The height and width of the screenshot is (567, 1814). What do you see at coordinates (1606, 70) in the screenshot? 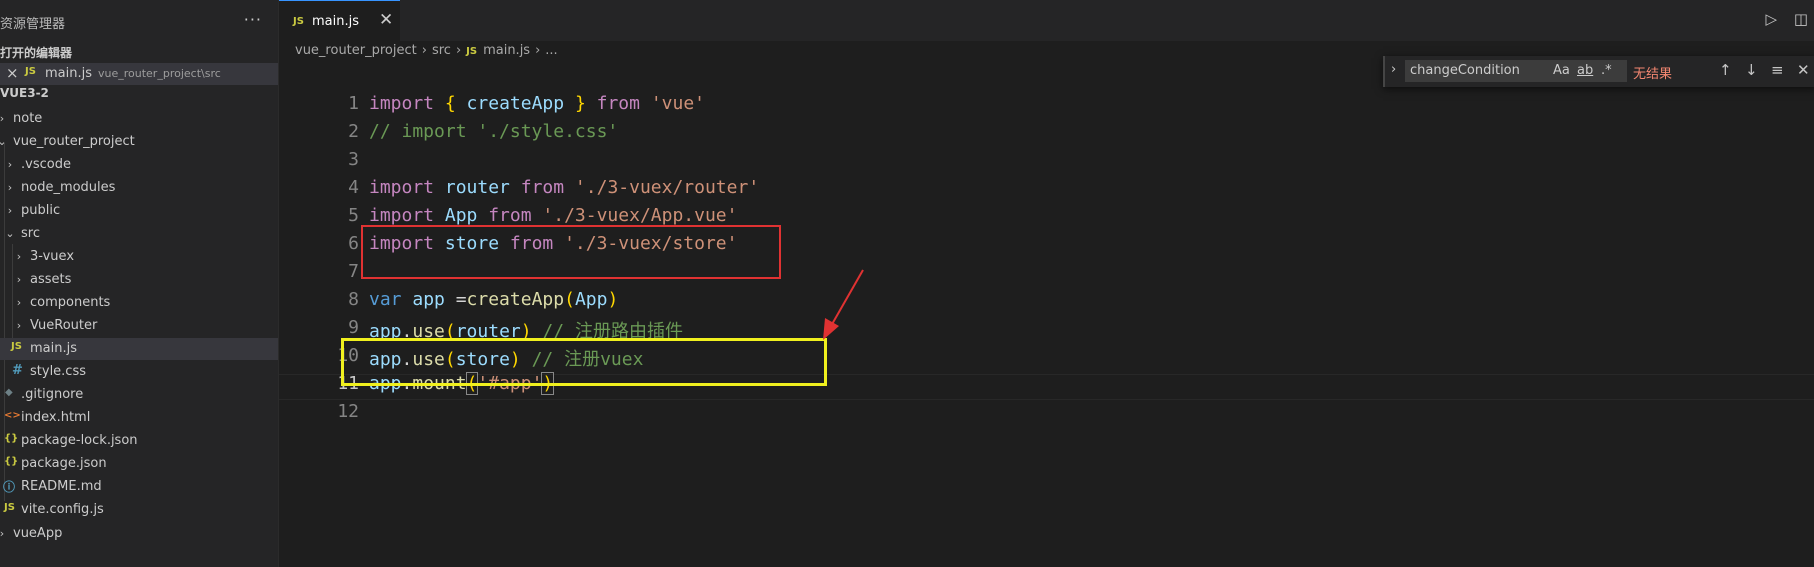
I see `regex-icon: .*` at bounding box center [1606, 70].